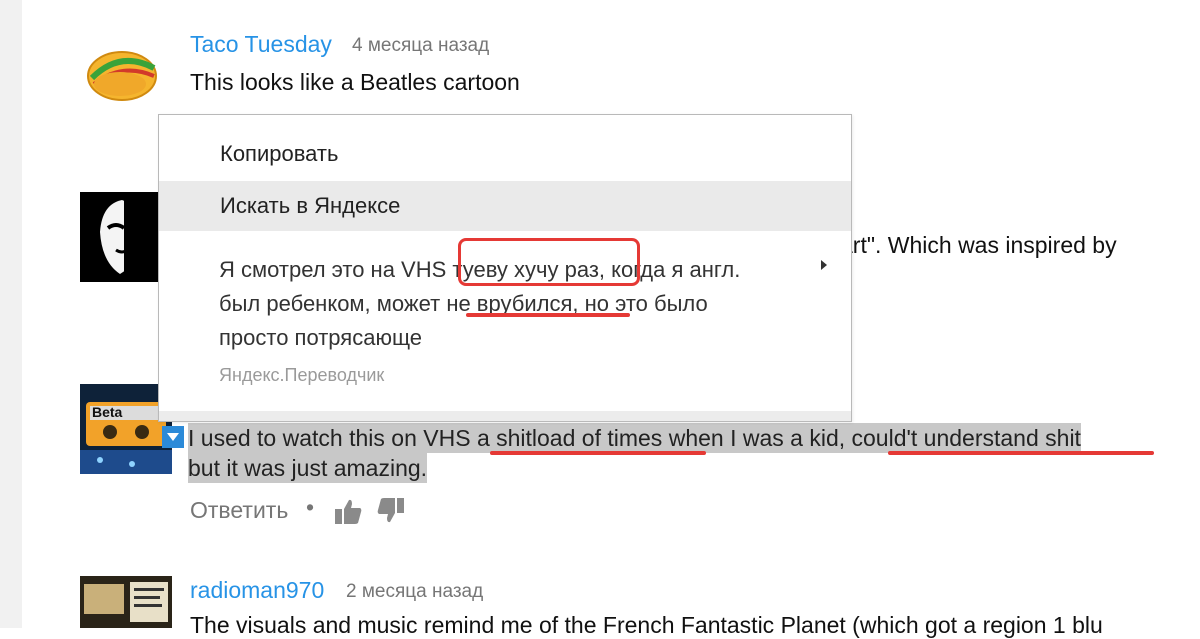 The image size is (1200, 639). I want to click on thumbs-up-icon, so click(348, 511).